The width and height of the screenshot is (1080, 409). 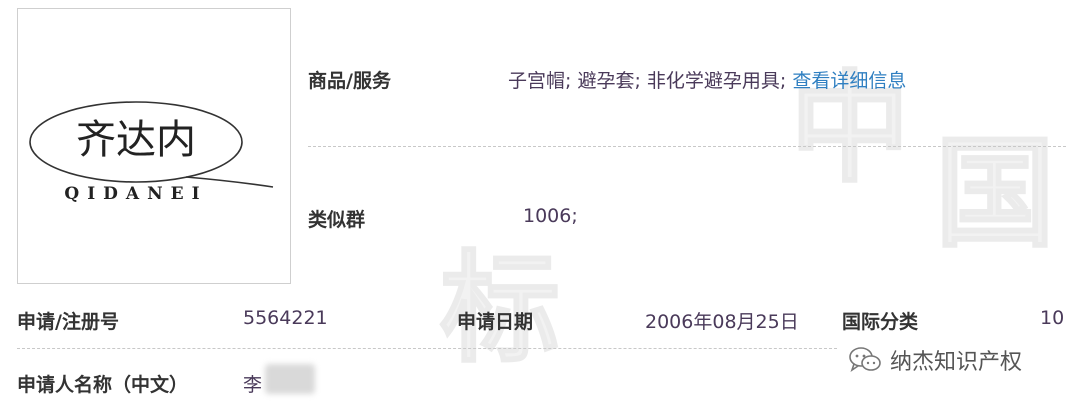 I want to click on logo-latin-text: QIDANEI, so click(x=135, y=194).